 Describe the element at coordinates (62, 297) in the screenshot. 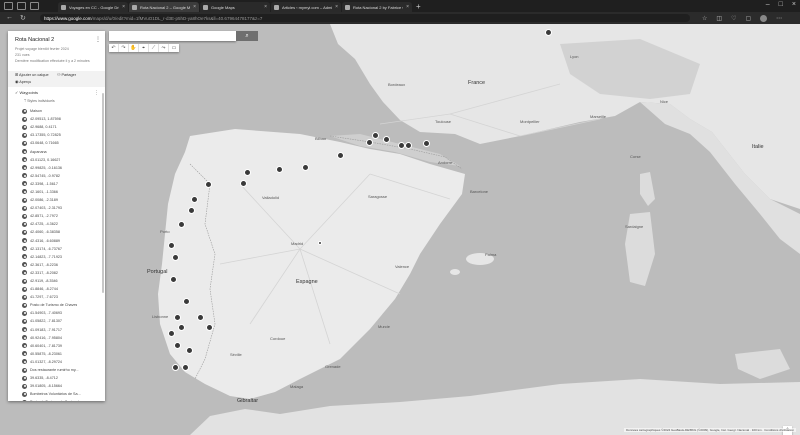

I see `list-item: 41.7297, -7.6723` at that location.